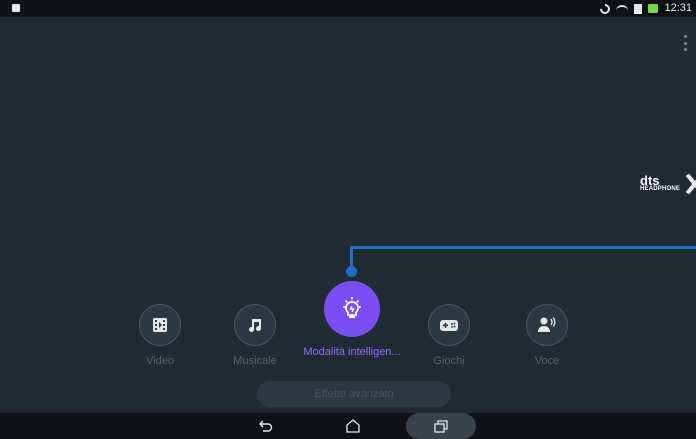  Describe the element at coordinates (685, 43) in the screenshot. I see `more-vert-icon` at that location.